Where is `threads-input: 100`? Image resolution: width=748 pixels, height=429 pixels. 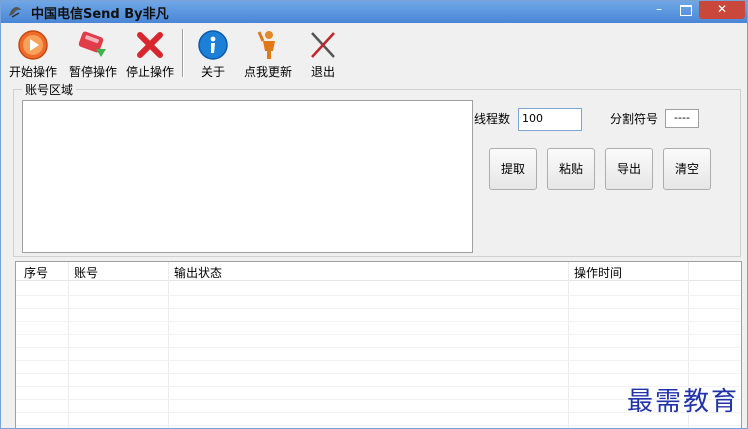
threads-input: 100 is located at coordinates (550, 119).